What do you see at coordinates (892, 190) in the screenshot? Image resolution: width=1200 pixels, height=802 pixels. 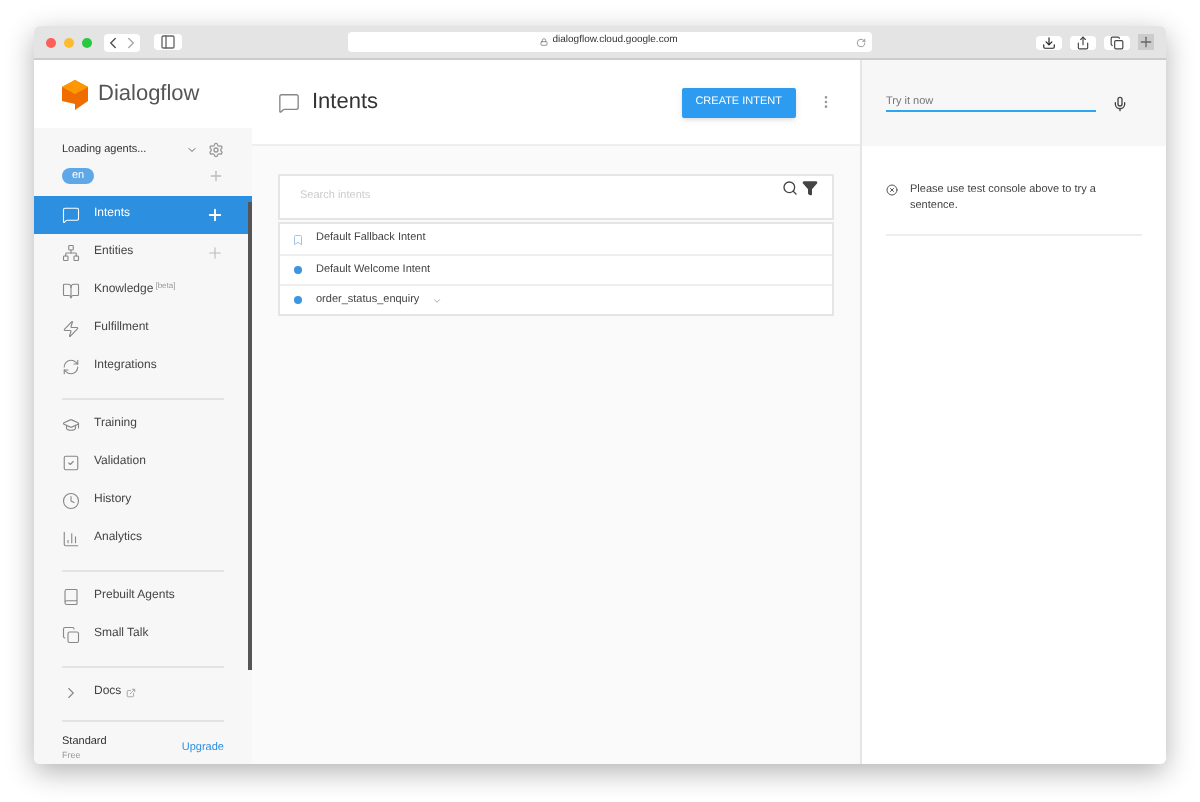 I see `close-circle-icon` at bounding box center [892, 190].